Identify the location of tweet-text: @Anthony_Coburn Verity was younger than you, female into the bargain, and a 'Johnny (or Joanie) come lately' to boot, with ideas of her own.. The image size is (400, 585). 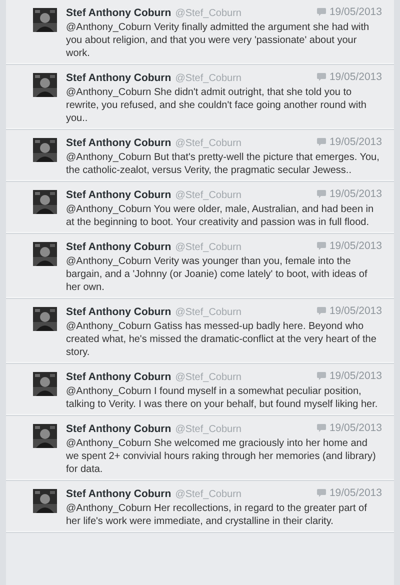
(217, 274).